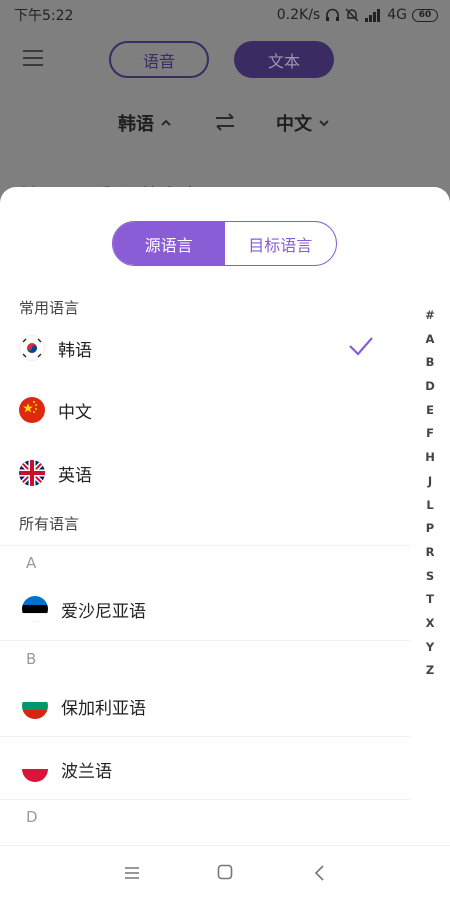 The width and height of the screenshot is (450, 900). Describe the element at coordinates (32, 473) in the screenshot. I see `uk-flag-icon` at that location.